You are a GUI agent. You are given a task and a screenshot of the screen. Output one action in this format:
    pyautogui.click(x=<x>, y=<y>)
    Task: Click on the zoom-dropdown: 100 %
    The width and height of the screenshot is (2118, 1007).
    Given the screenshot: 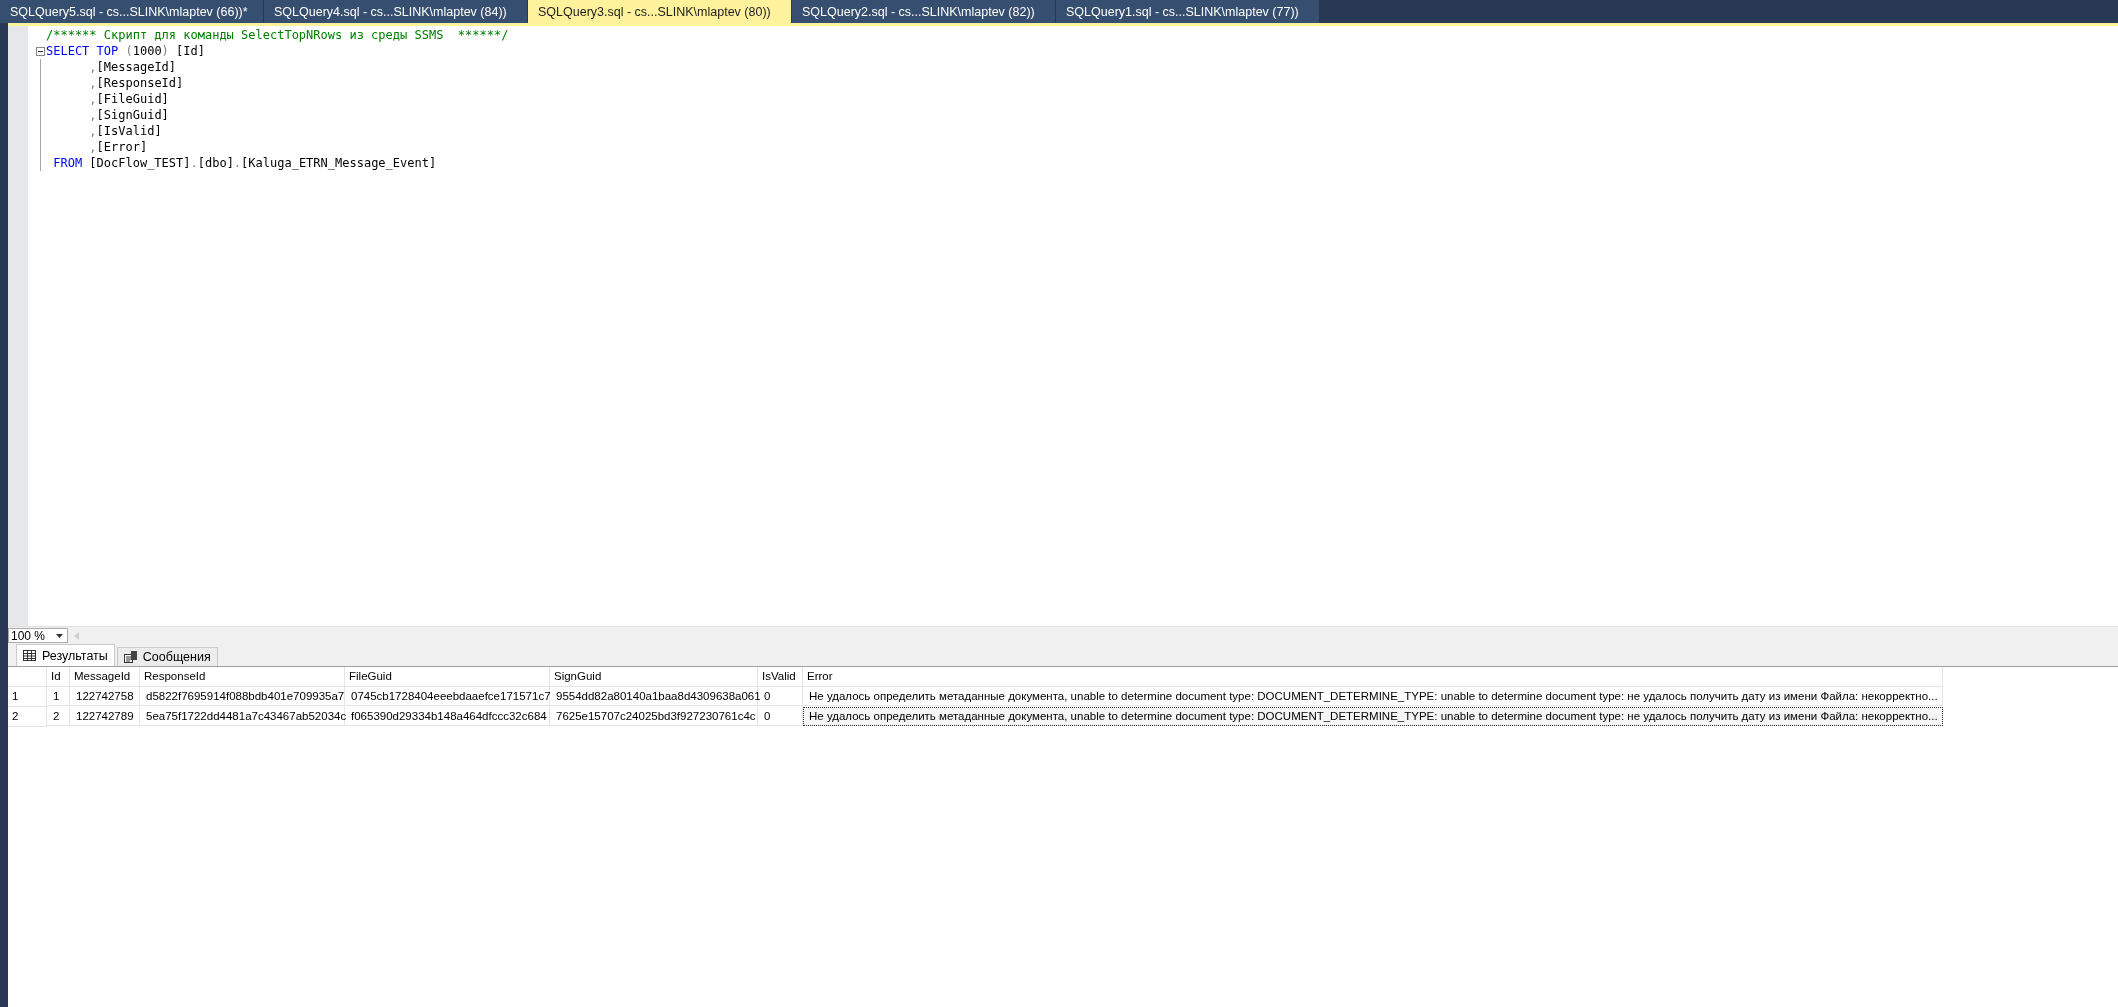 What is the action you would take?
    pyautogui.click(x=38, y=635)
    